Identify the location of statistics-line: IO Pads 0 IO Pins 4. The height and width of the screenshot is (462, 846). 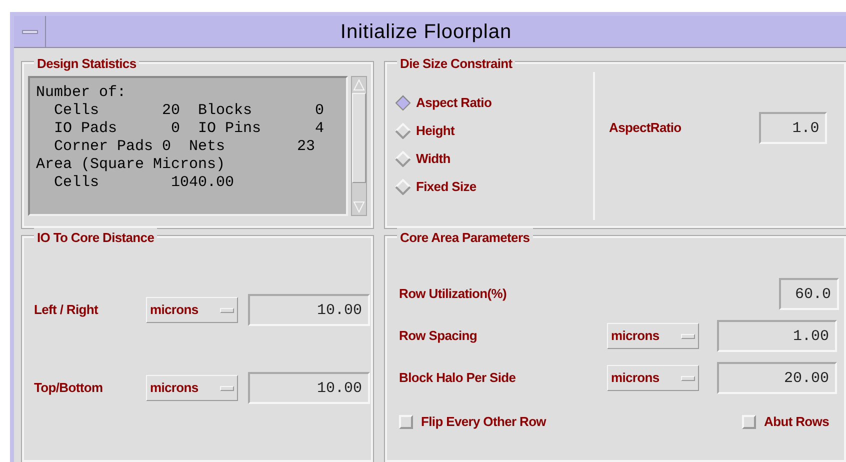
(189, 129).